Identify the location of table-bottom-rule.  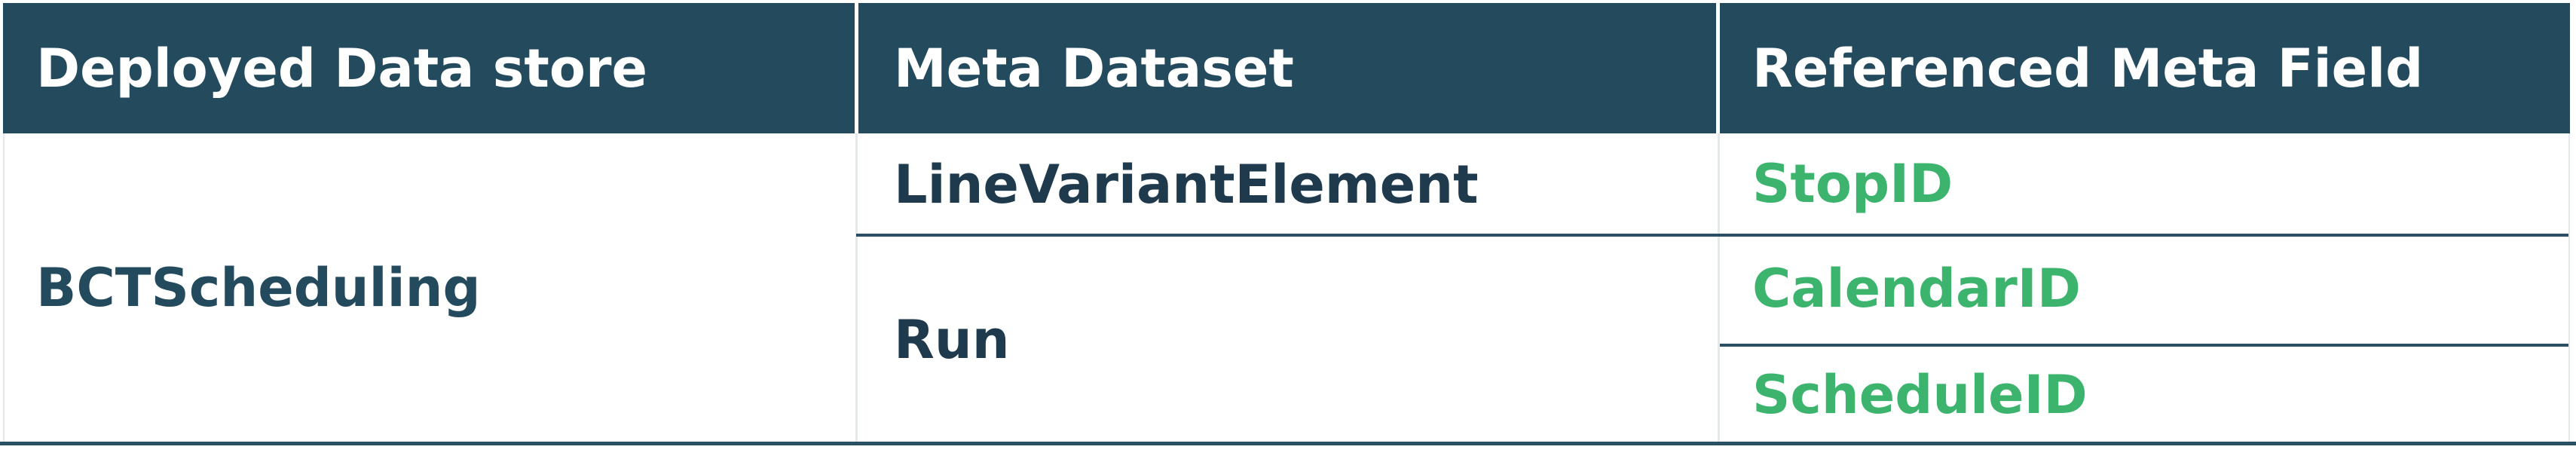
(1288, 443).